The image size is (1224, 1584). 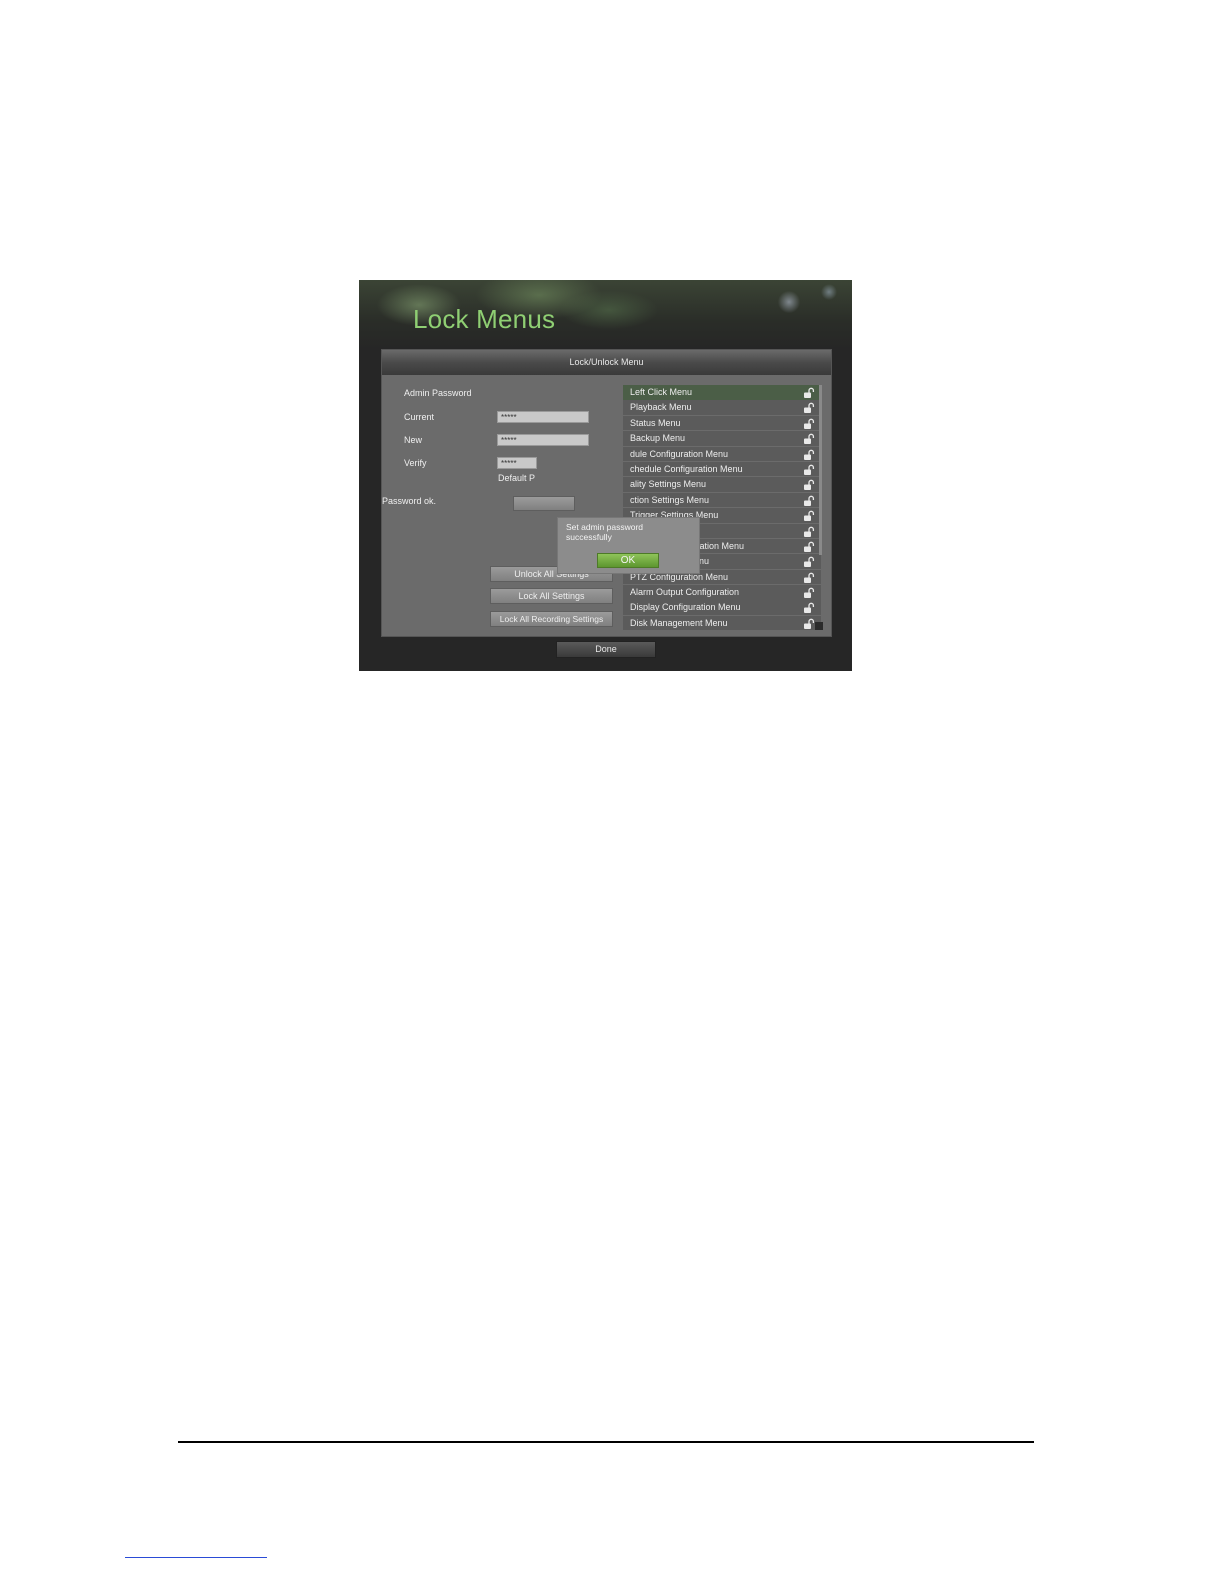 I want to click on lock-all-settings-button: Lock All Settings, so click(x=551, y=596).